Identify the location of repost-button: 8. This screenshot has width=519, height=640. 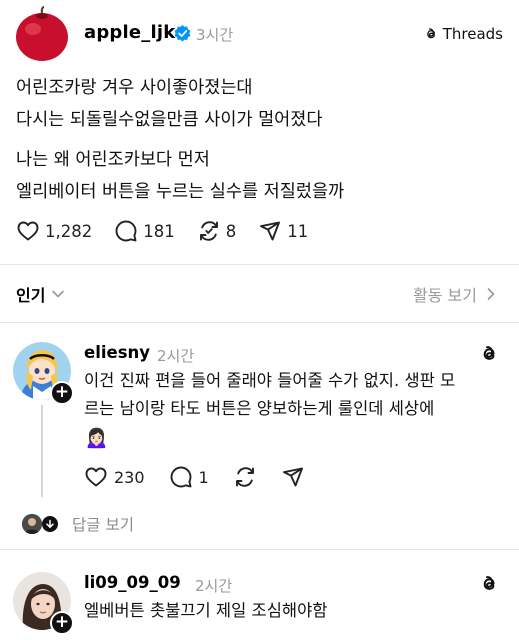
(217, 231).